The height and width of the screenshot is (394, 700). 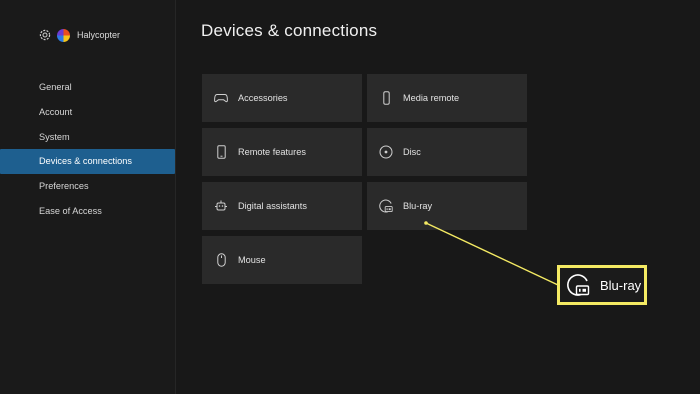 I want to click on tile-remote-features: Remote features, so click(x=282, y=152).